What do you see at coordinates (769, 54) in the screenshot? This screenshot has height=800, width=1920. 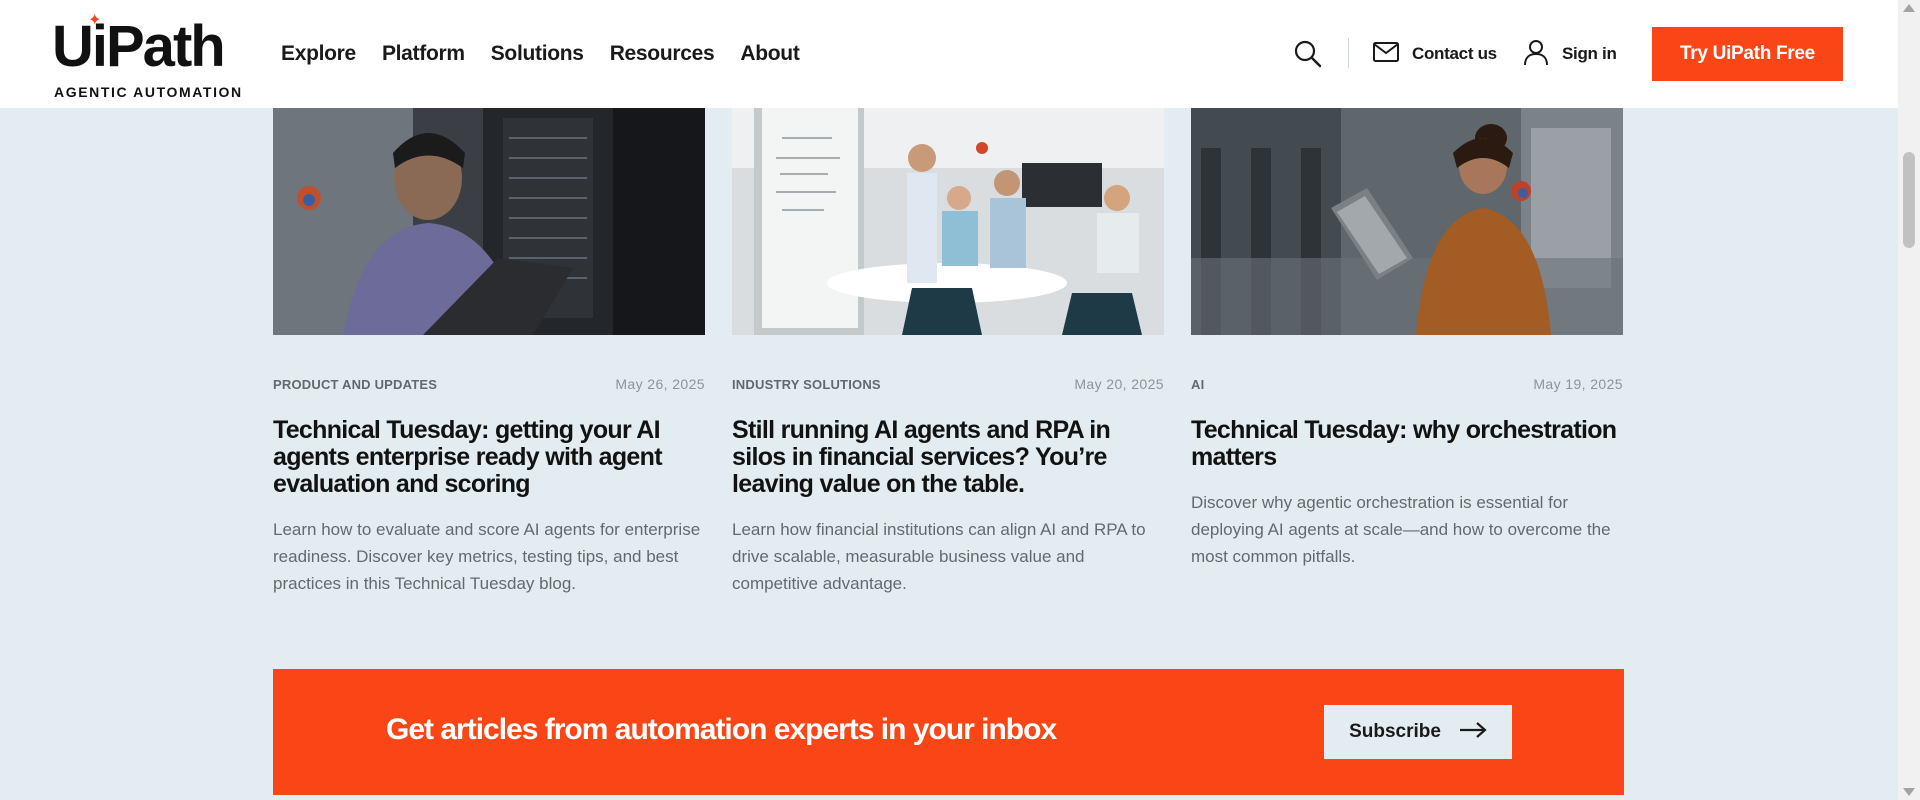 I see `nav-about: About` at bounding box center [769, 54].